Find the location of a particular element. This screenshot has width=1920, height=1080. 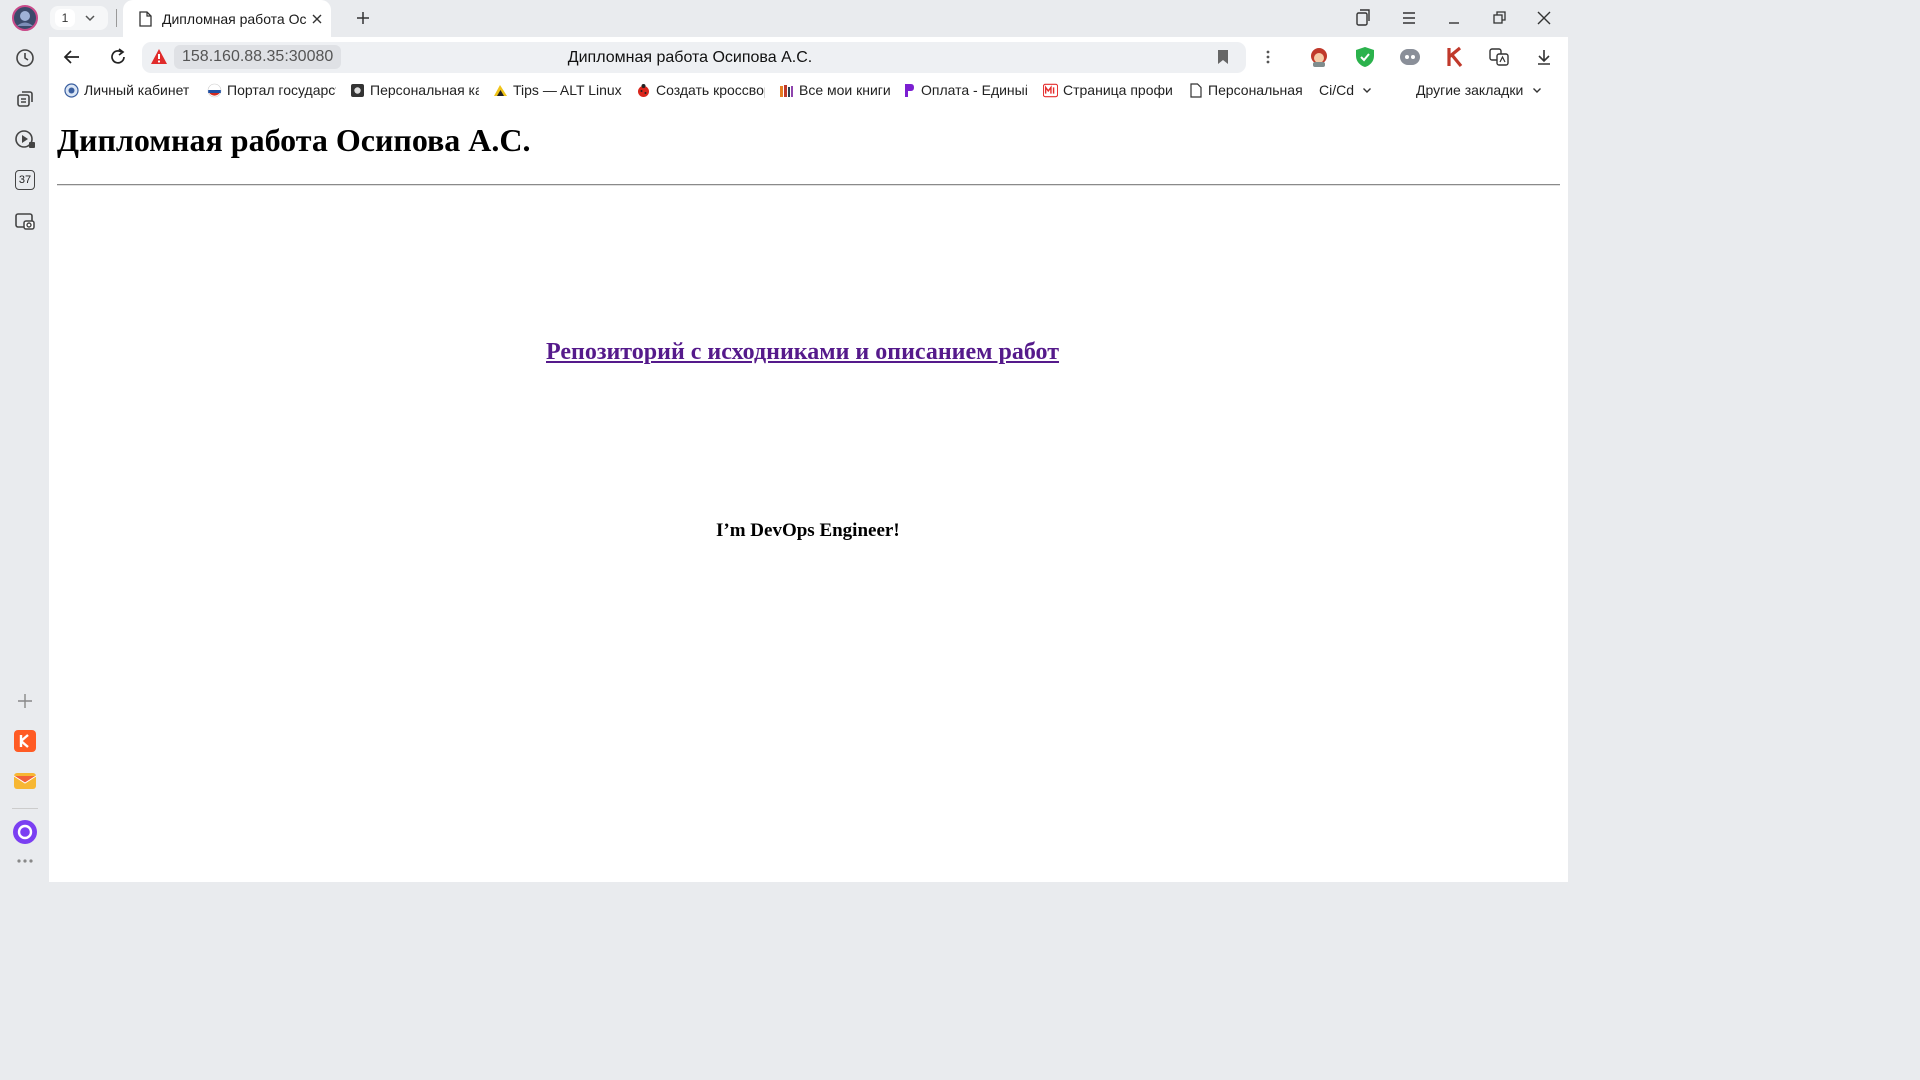

bookmark-folder-cicd: Ci/Cd is located at coordinates (1349, 90).